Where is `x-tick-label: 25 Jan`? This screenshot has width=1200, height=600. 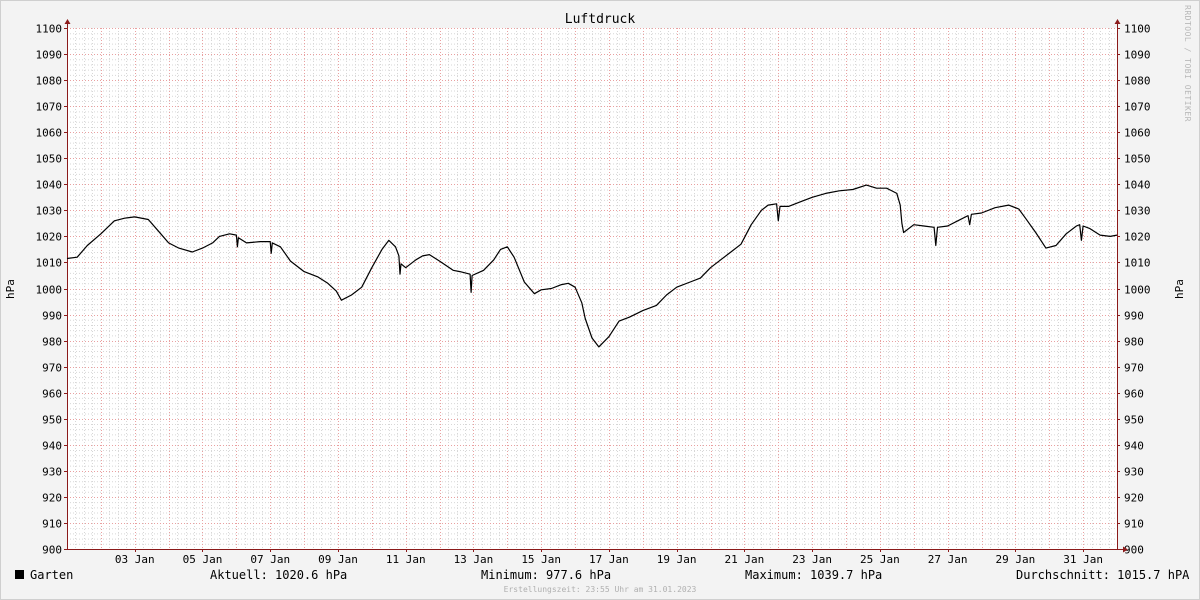
x-tick-label: 25 Jan is located at coordinates (880, 559).